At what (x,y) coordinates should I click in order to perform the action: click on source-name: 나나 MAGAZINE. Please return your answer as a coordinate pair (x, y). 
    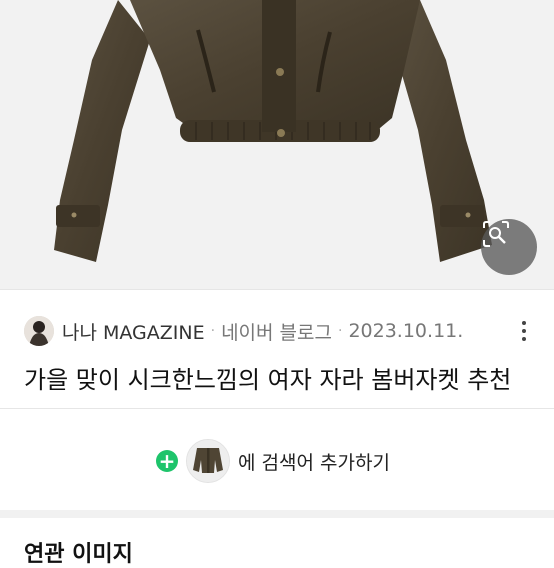
    Looking at the image, I should click on (133, 331).